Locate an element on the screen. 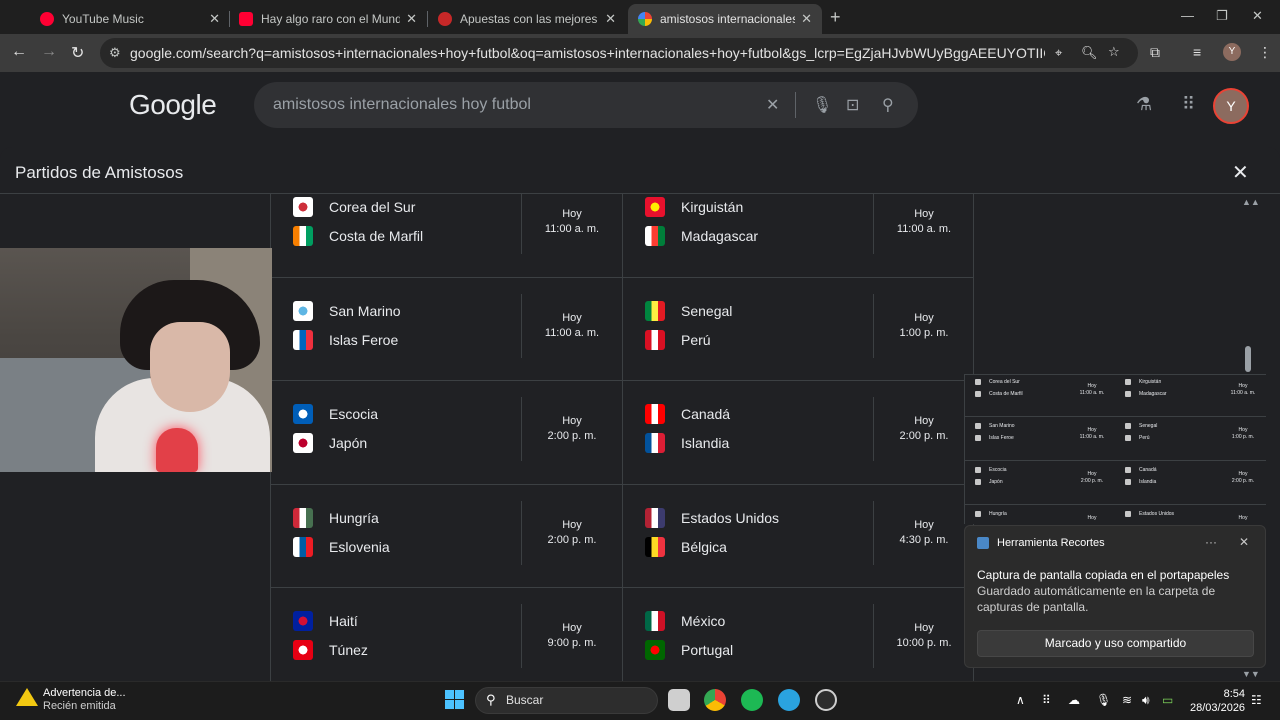  battery-icon: ▭ is located at coordinates (1167, 700).